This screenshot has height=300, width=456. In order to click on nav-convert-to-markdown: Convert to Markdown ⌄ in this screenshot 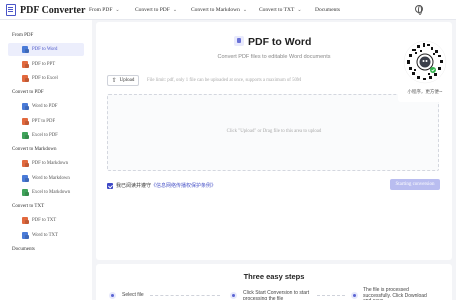, I will do `click(219, 10)`.